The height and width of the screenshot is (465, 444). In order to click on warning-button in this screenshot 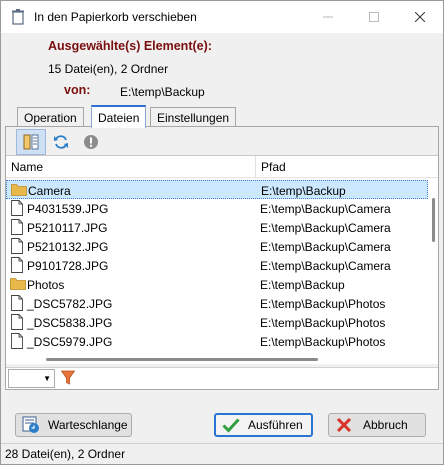, I will do `click(91, 142)`.